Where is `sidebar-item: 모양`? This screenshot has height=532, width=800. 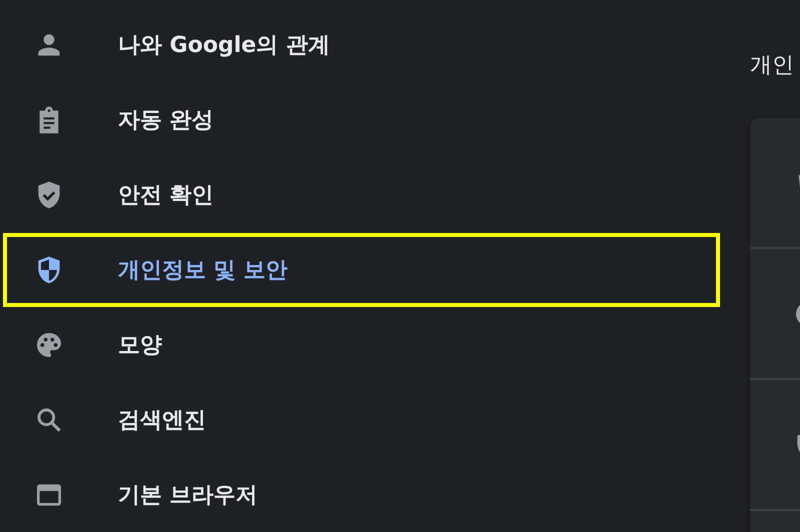
sidebar-item: 모양 is located at coordinates (361, 344).